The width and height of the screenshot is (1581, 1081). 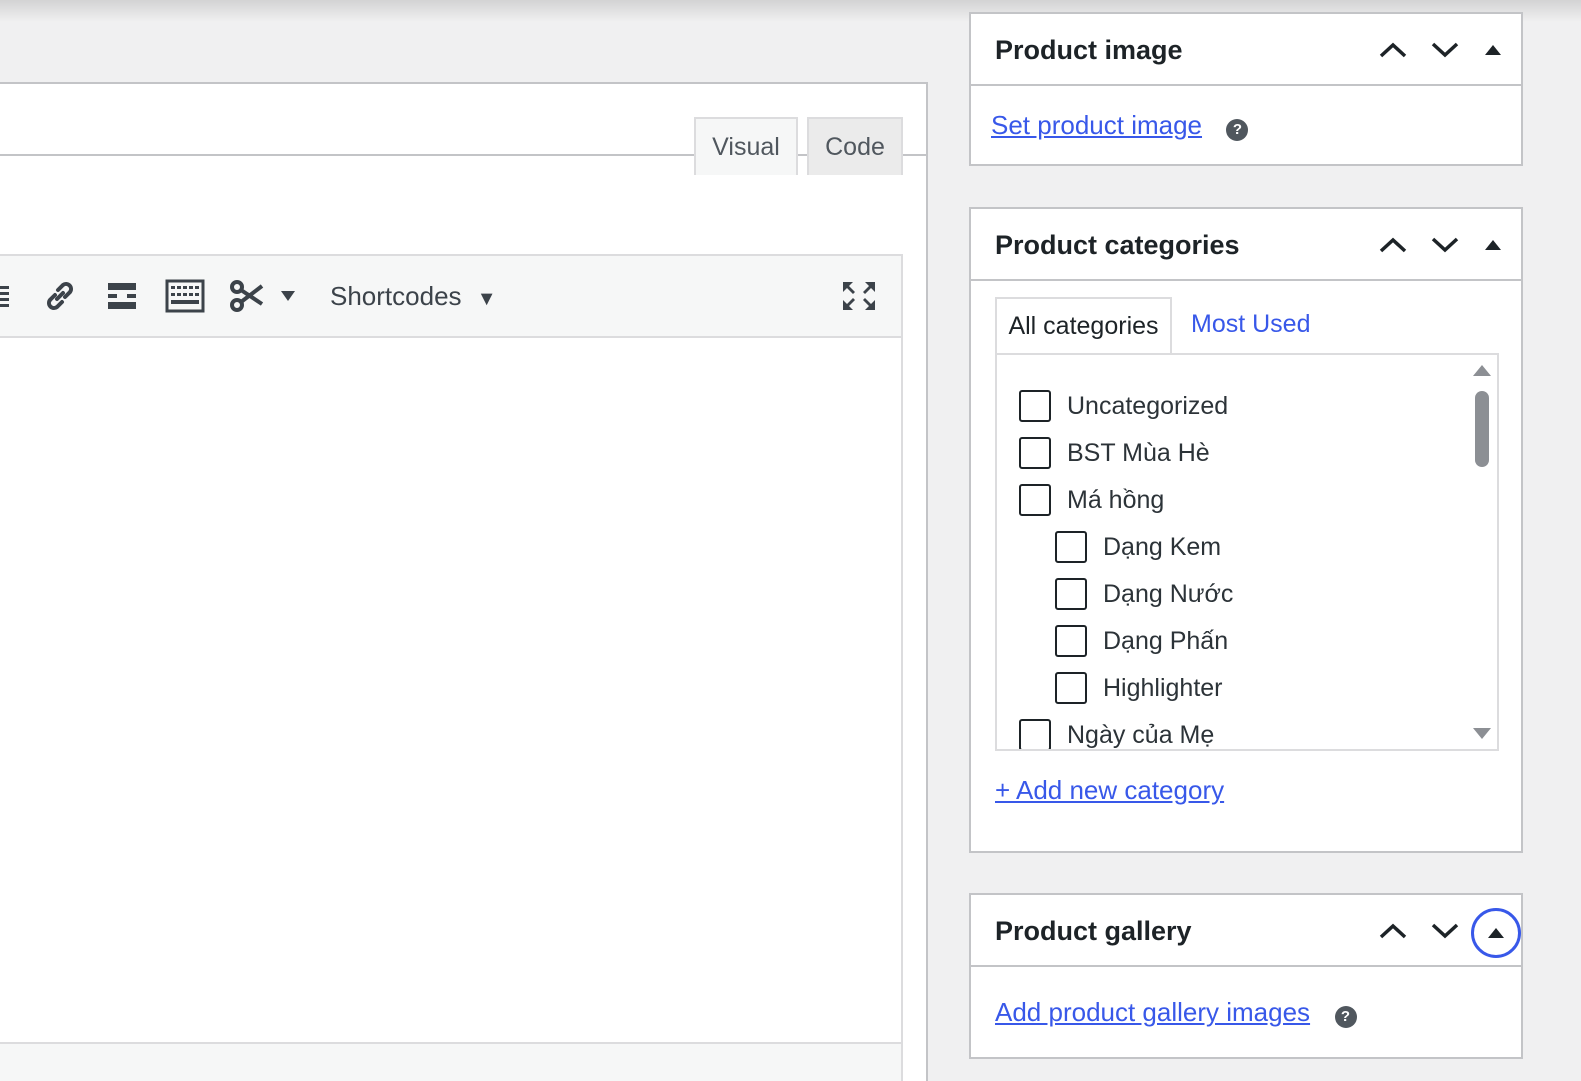 What do you see at coordinates (1148, 405) in the screenshot?
I see `category-label: Uncategorized` at bounding box center [1148, 405].